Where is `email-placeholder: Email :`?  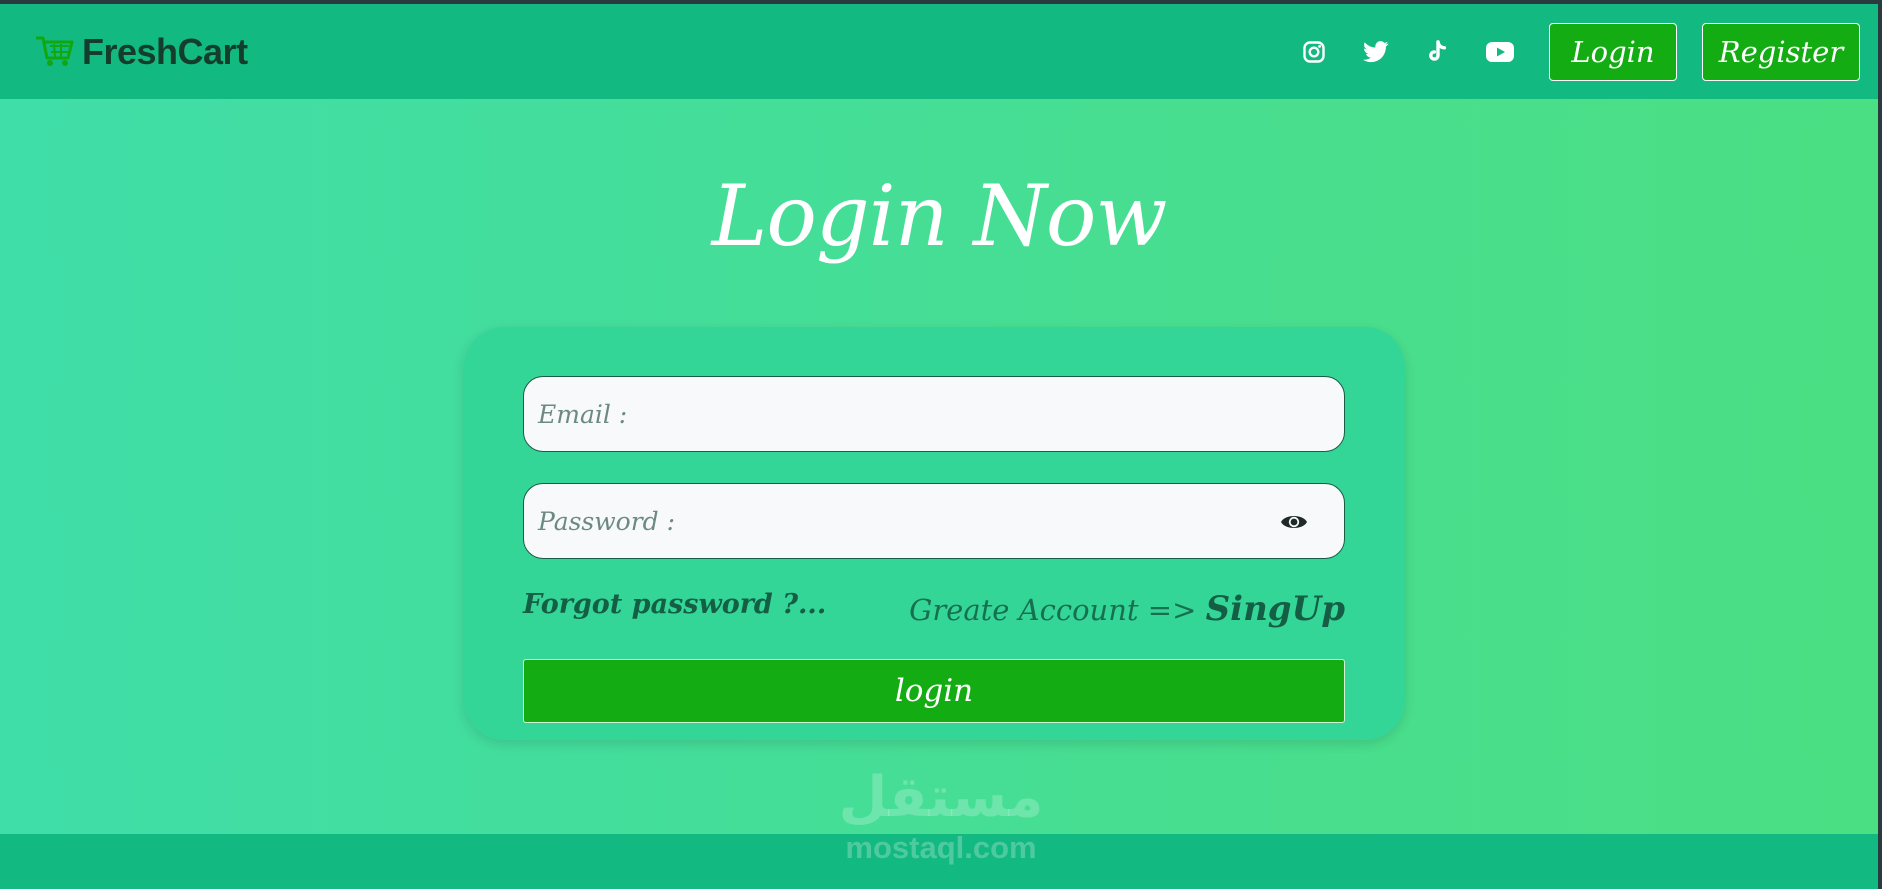
email-placeholder: Email : is located at coordinates (583, 414).